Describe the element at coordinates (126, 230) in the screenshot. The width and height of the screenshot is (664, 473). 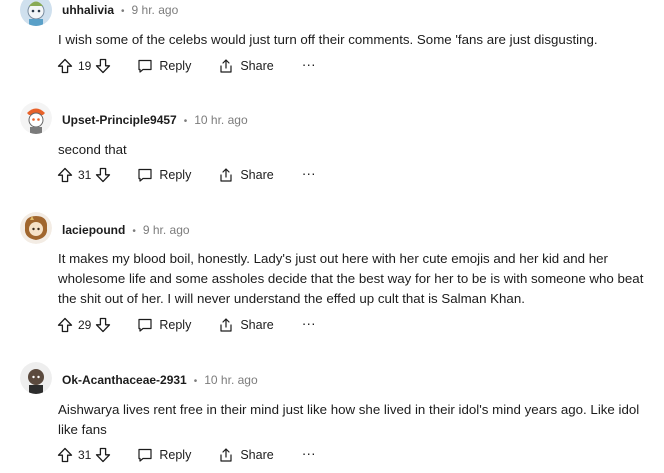
I see `comment-header: laciepound • 9 hr. ago` at that location.